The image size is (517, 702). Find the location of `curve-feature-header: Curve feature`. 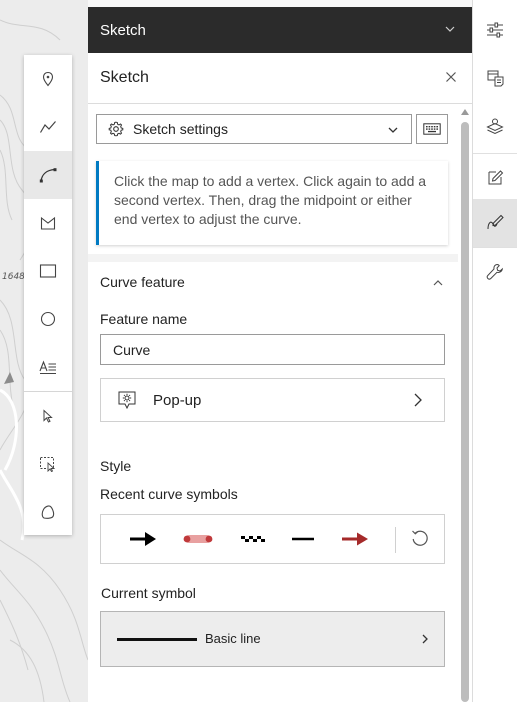

curve-feature-header: Curve feature is located at coordinates (142, 282).